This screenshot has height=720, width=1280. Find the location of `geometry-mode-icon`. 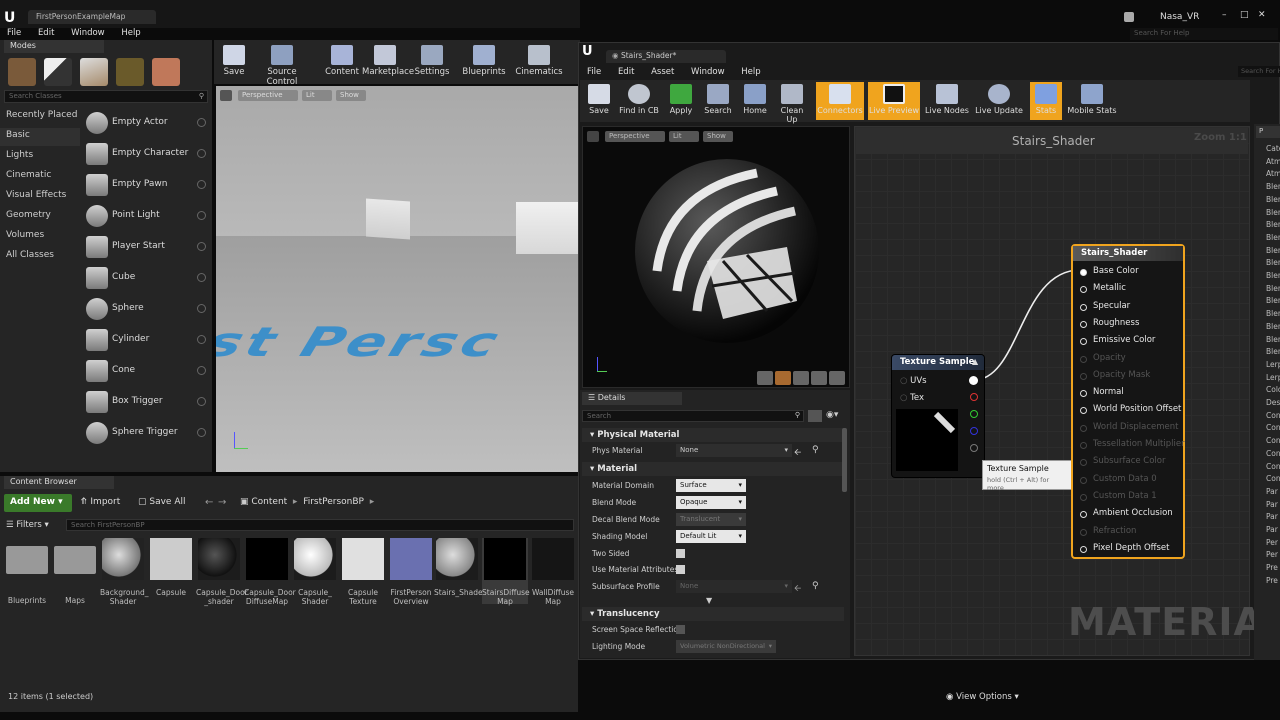

geometry-mode-icon is located at coordinates (166, 72).